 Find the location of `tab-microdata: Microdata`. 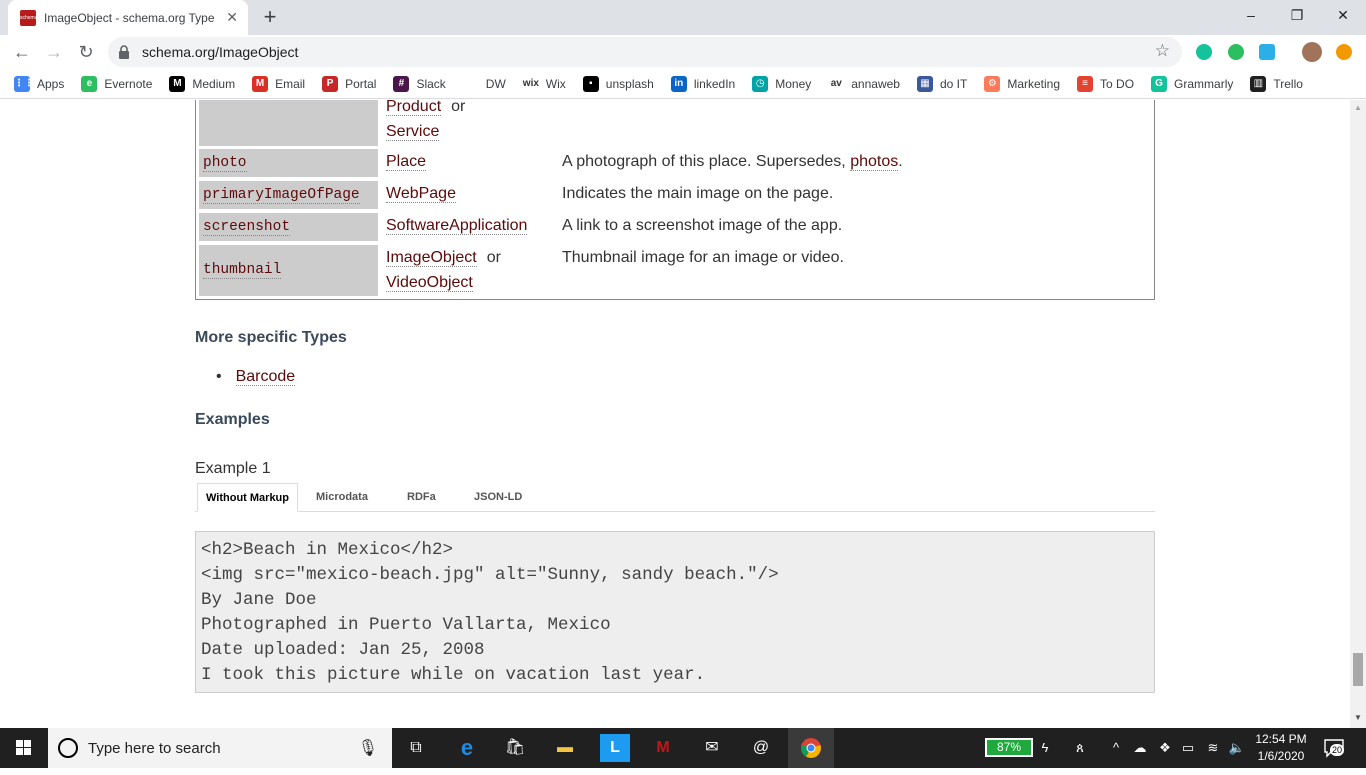

tab-microdata: Microdata is located at coordinates (342, 497).